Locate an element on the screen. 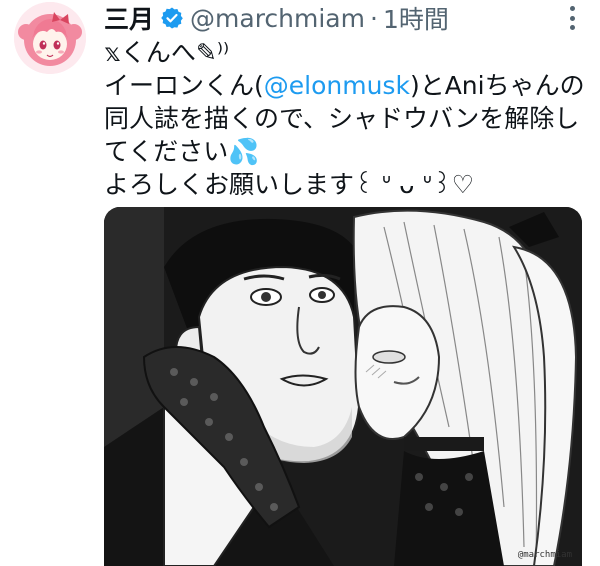 This screenshot has height=566, width=600. mention-link: @elonmusk is located at coordinates (337, 85).